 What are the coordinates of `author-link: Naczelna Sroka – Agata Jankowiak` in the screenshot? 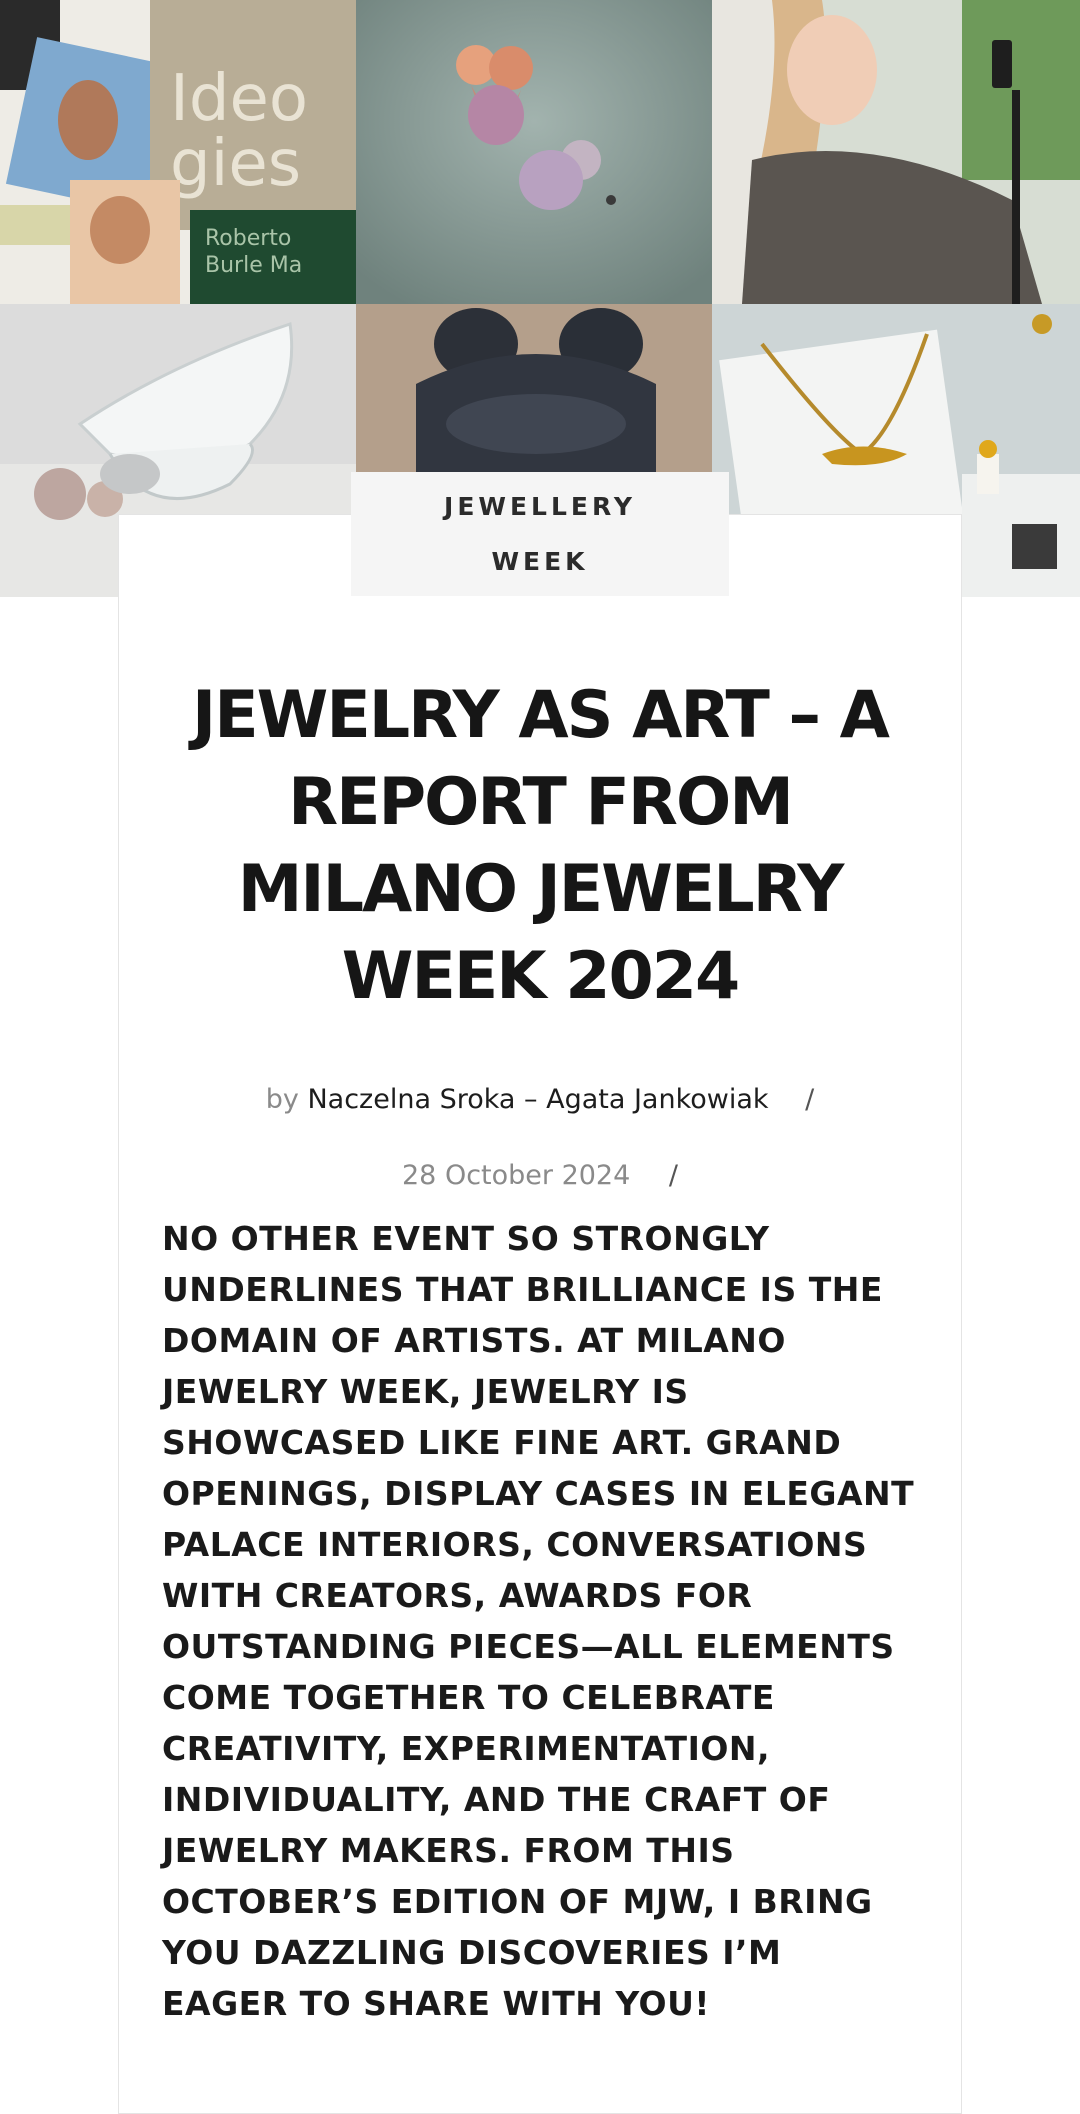 It's located at (537, 1099).